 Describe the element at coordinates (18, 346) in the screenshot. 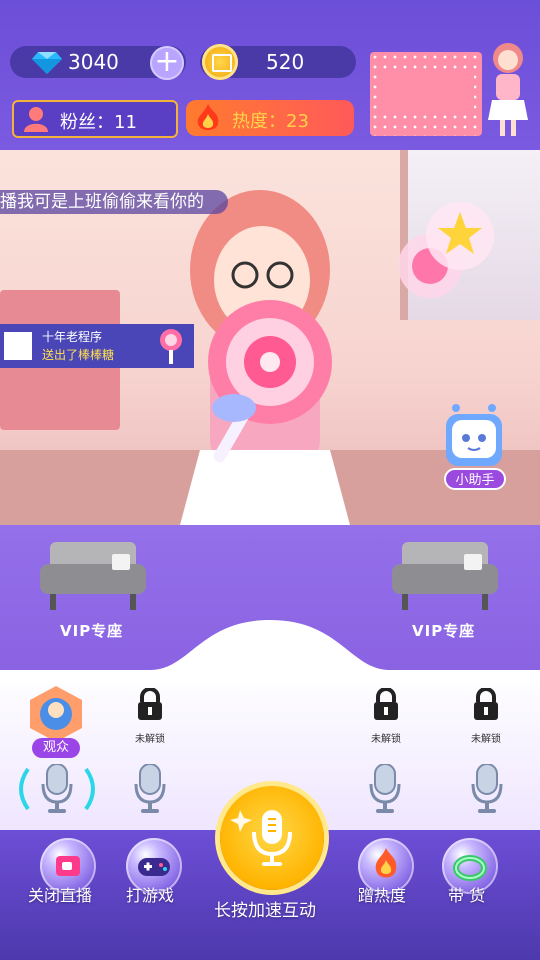

I see `sender-avatar` at that location.